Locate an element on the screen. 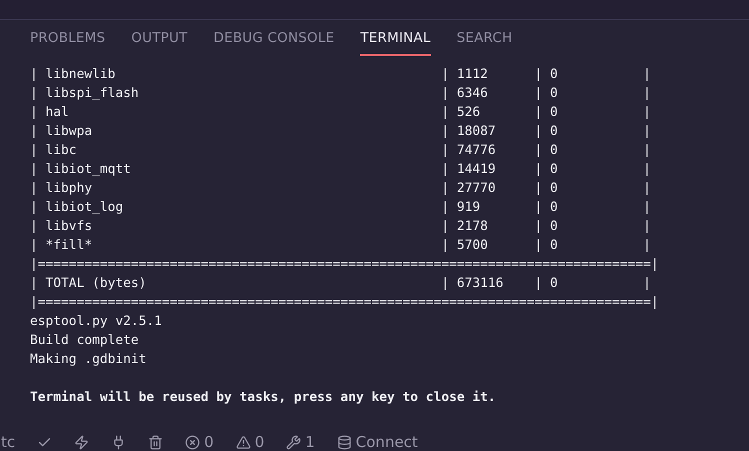 The height and width of the screenshot is (451, 749). error-count: 0 is located at coordinates (209, 442).